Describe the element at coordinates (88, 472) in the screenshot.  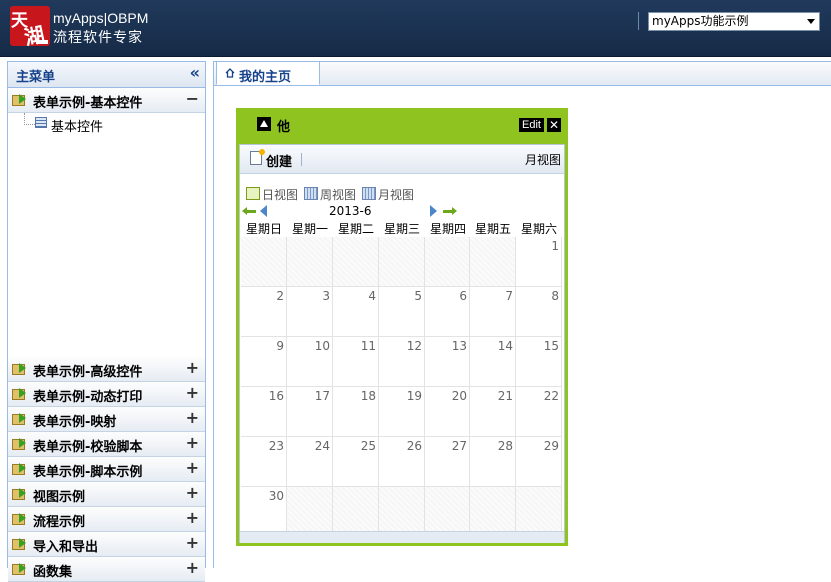
I see `sidebar-section-label: 表单示例-脚本示例` at that location.